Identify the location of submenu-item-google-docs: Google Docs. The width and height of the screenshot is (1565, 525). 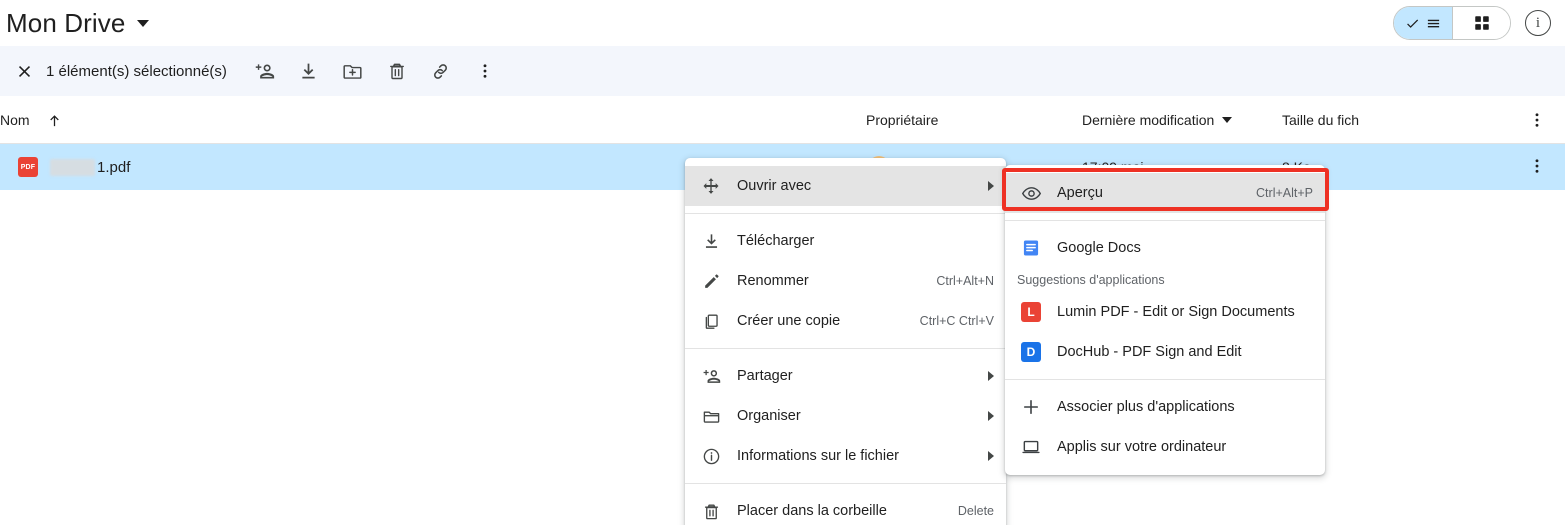
(1165, 248).